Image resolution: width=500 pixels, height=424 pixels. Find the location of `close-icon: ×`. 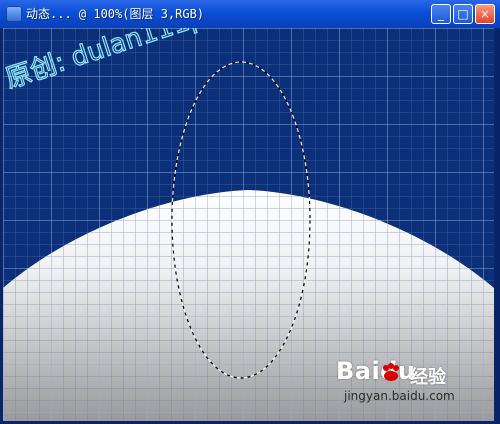

close-icon: × is located at coordinates (485, 14).